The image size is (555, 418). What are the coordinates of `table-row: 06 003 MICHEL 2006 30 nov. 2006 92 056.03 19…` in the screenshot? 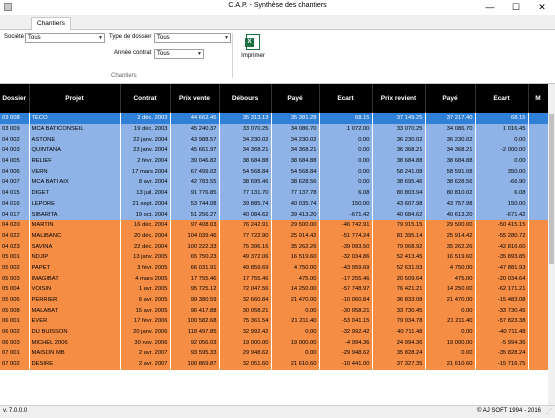 It's located at (274, 343).